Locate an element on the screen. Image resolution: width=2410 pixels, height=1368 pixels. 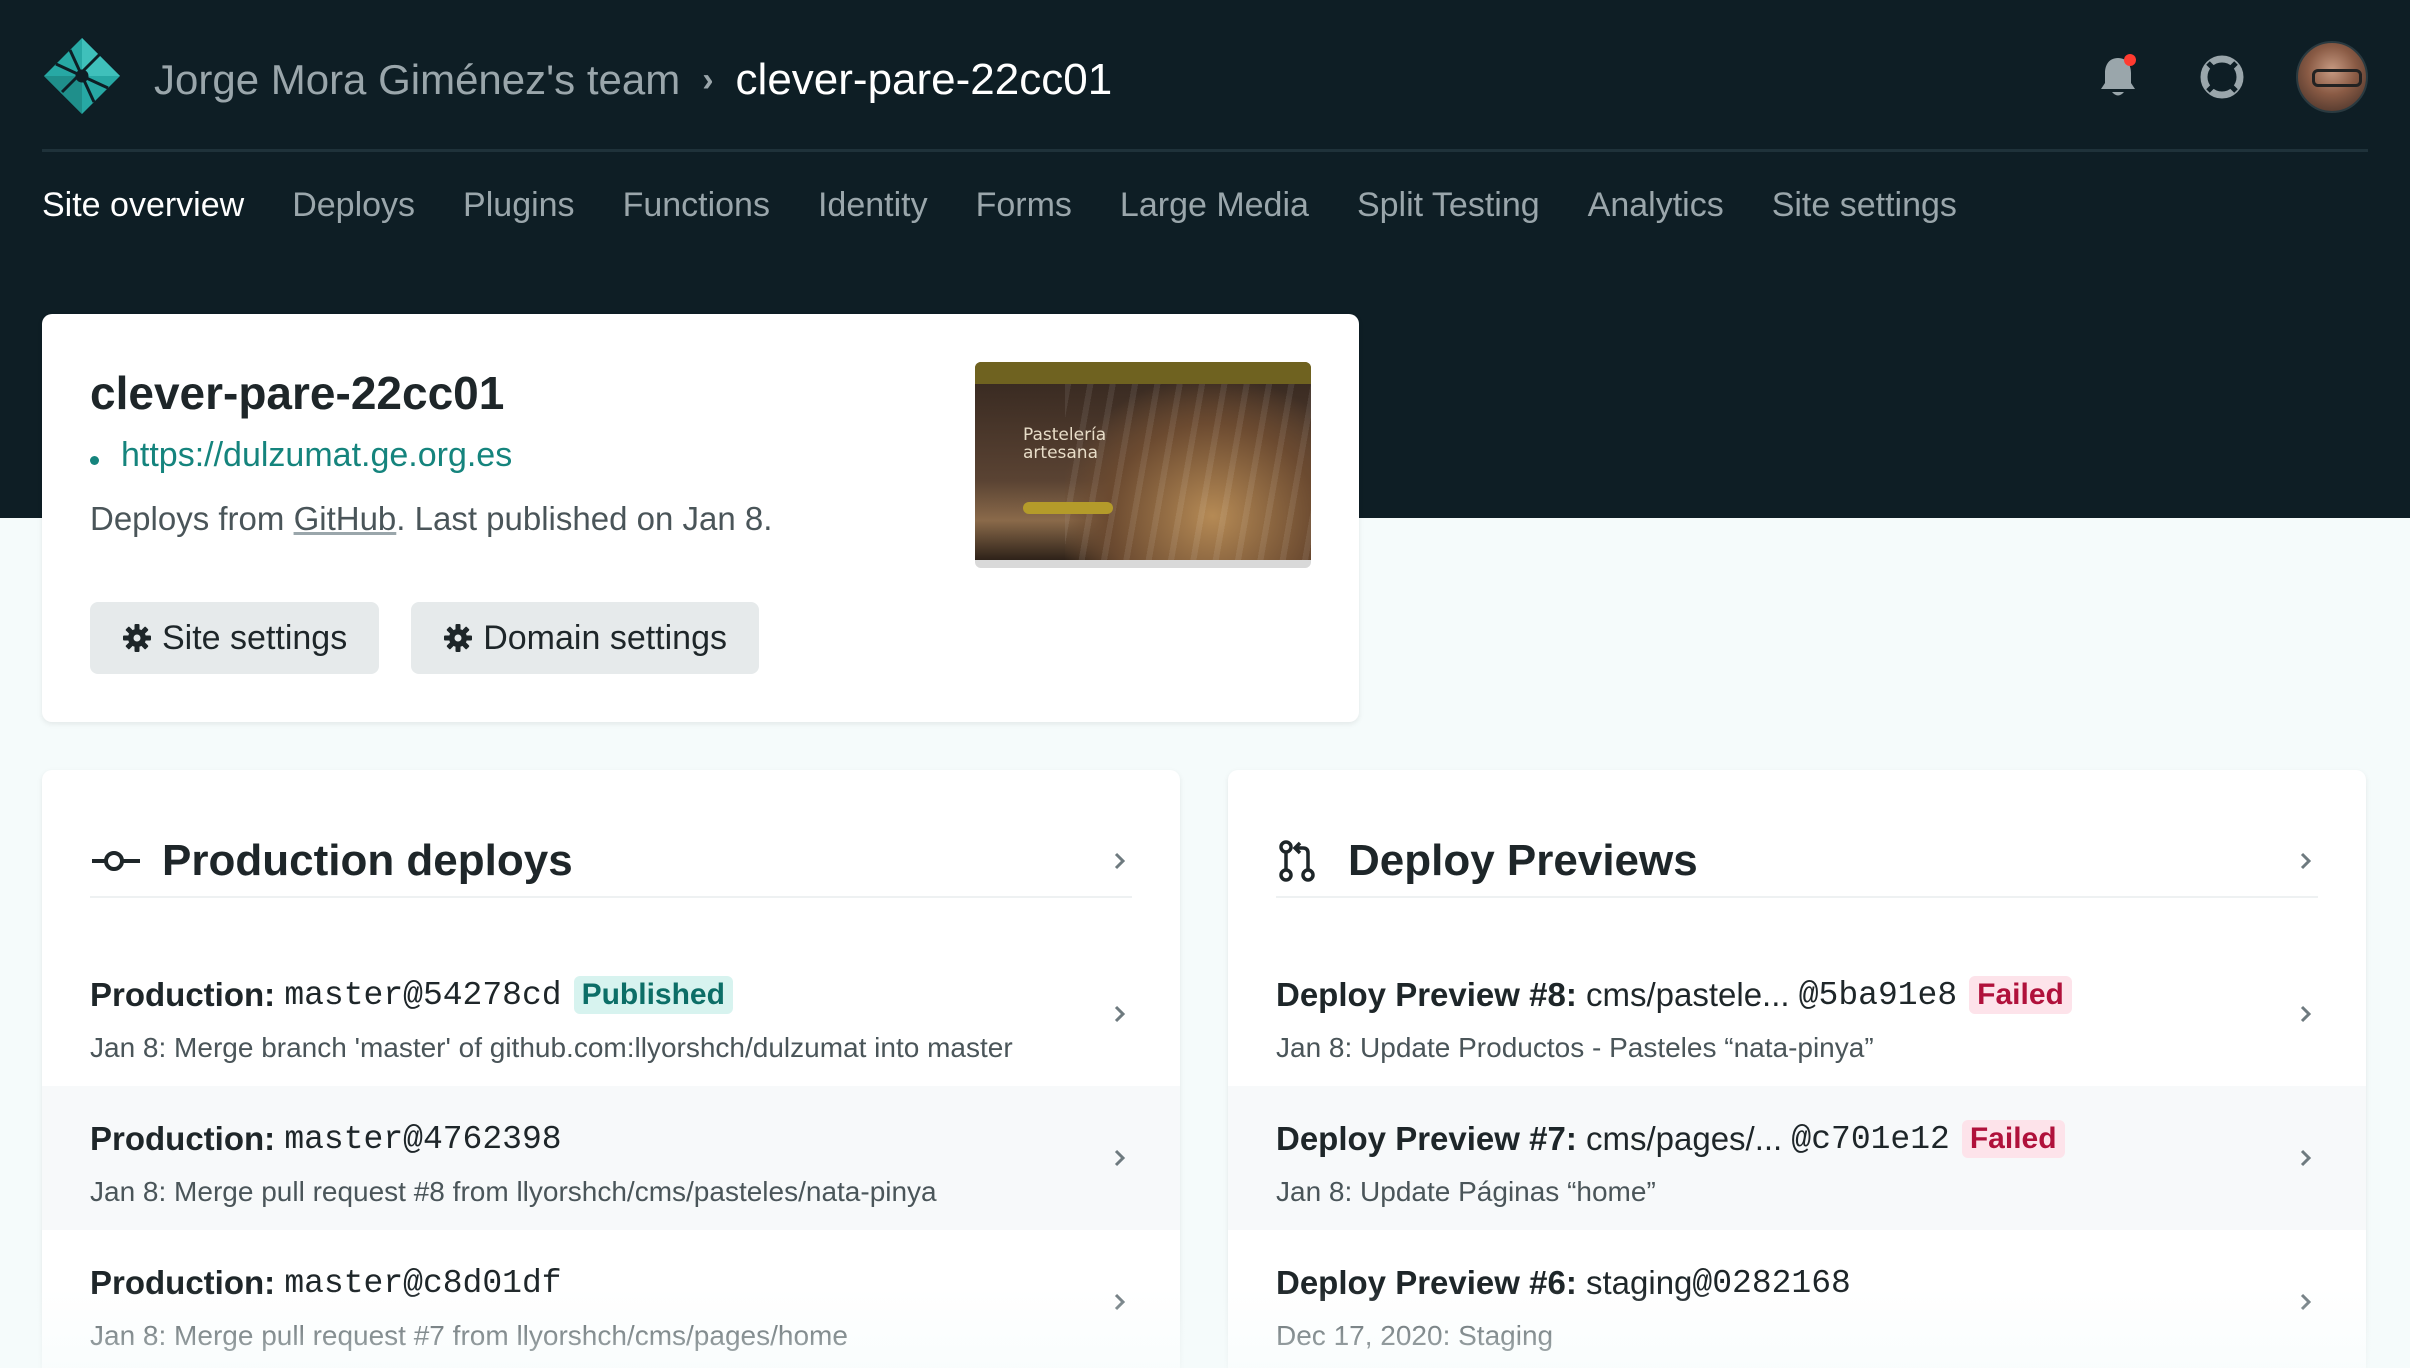
breadcrumb-site-name: clever-pare-22cc01 is located at coordinates (924, 79).